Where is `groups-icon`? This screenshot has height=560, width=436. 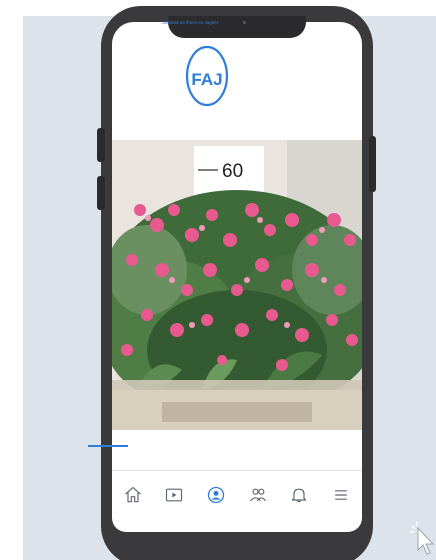
groups-icon is located at coordinates (257, 494).